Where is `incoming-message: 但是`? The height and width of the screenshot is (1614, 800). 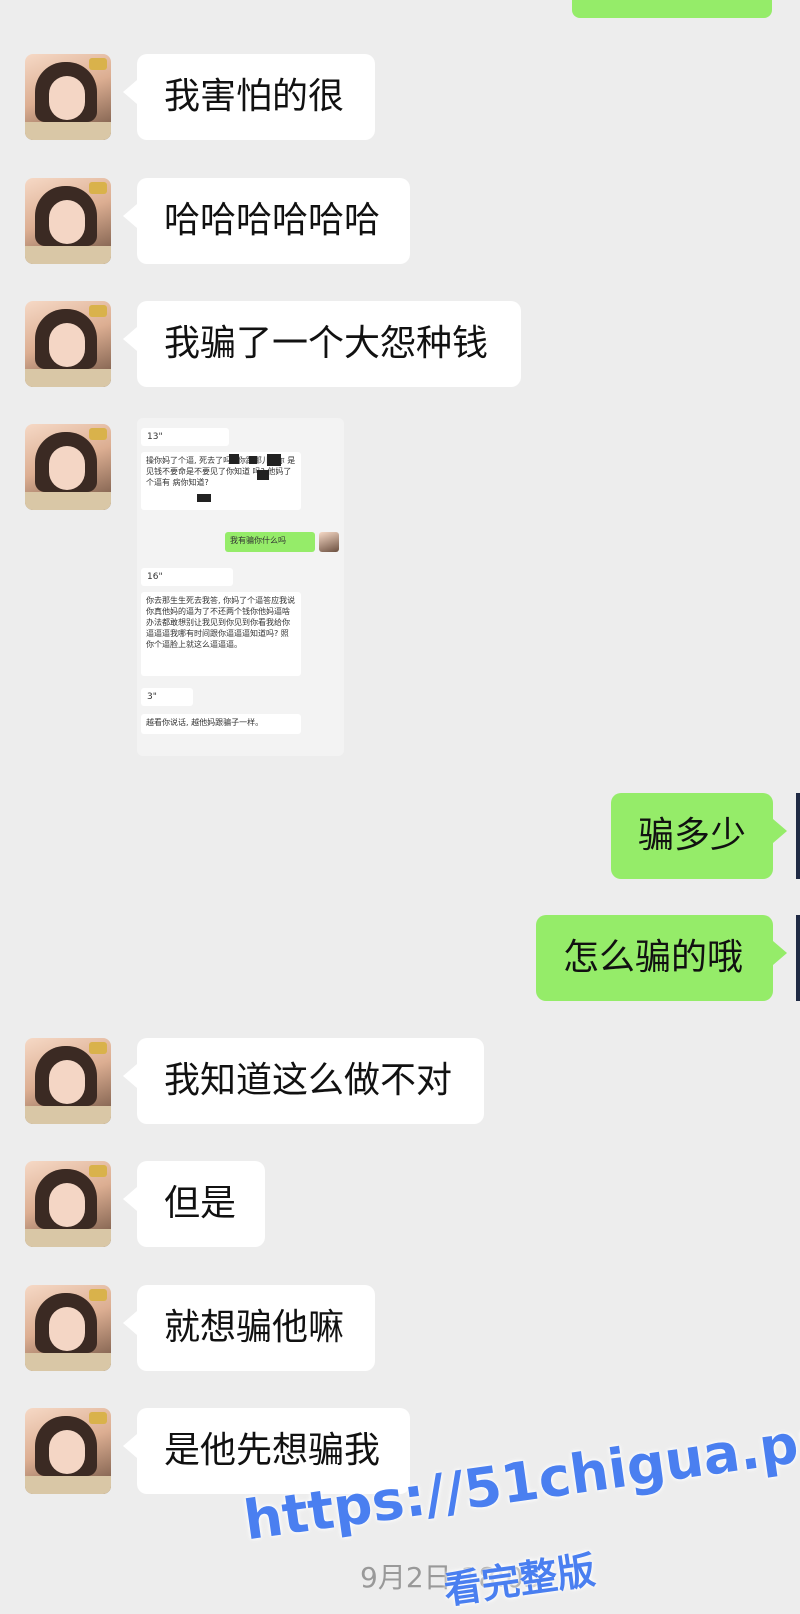
incoming-message: 但是 is located at coordinates (194, 1204).